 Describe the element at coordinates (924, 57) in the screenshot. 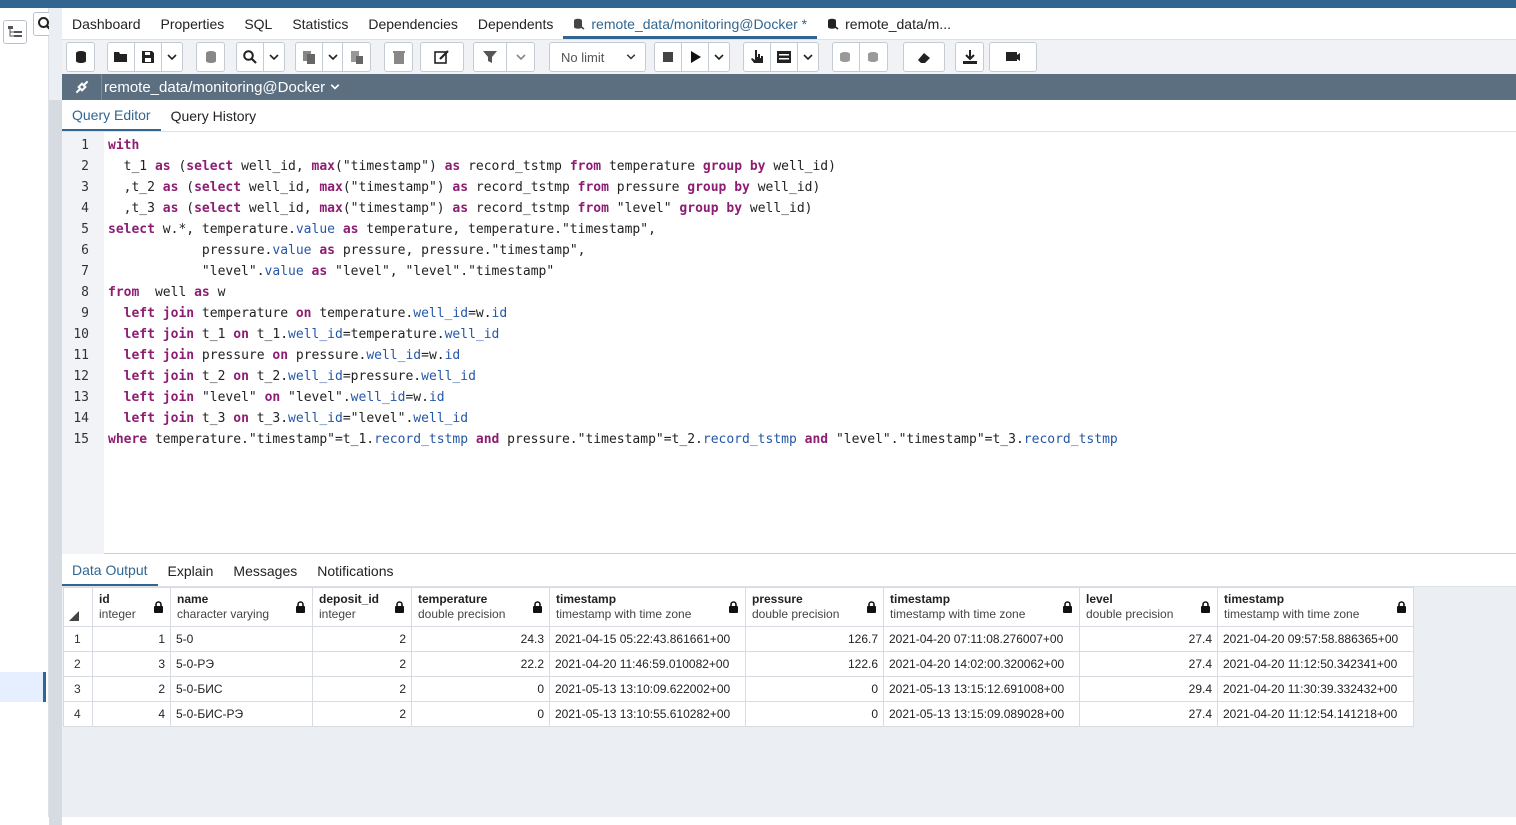

I see `clear-button` at that location.